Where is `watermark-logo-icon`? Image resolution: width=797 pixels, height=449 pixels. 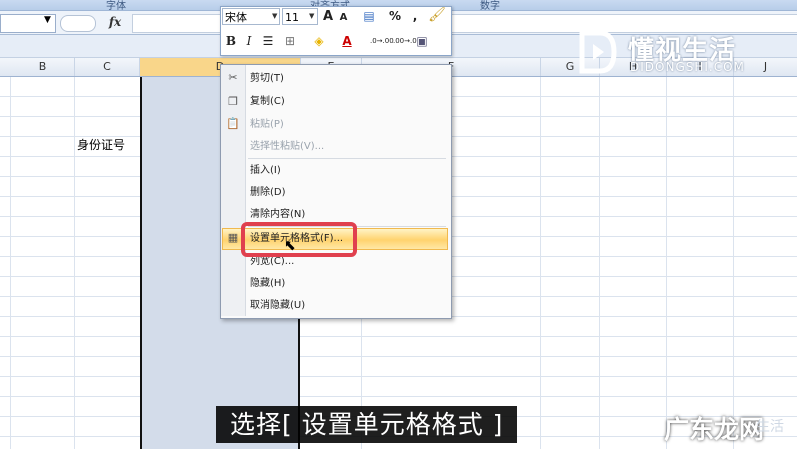 watermark-logo-icon is located at coordinates (598, 52).